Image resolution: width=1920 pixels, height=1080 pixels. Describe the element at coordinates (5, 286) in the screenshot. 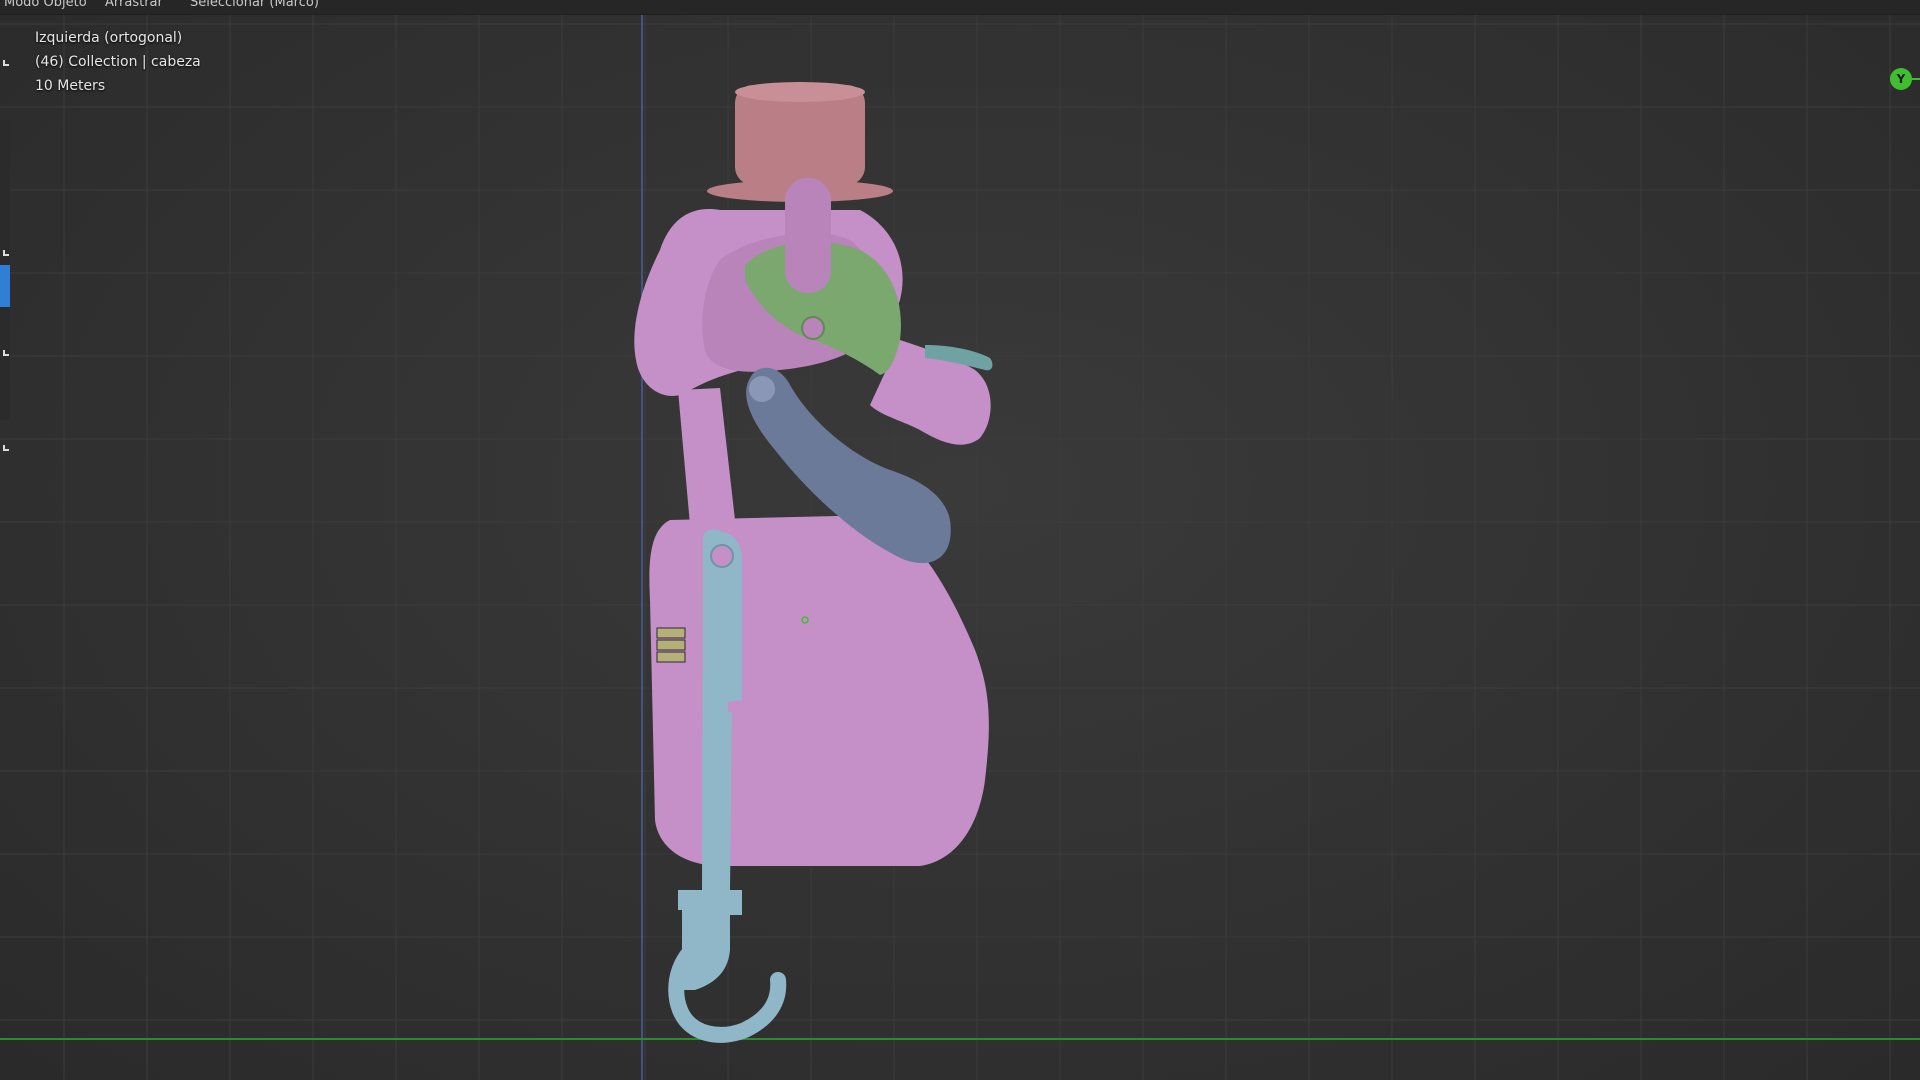

I see `active-tool-indicator` at that location.